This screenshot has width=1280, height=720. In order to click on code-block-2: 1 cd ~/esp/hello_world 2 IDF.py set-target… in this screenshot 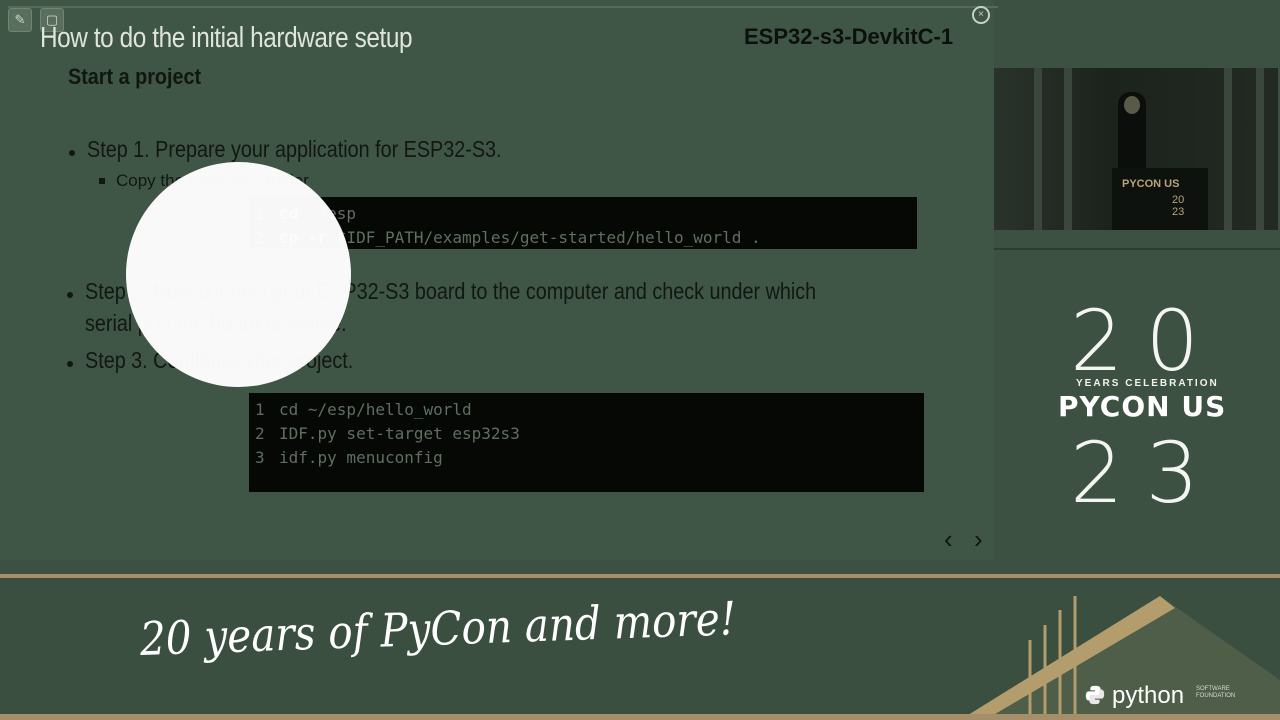, I will do `click(586, 442)`.